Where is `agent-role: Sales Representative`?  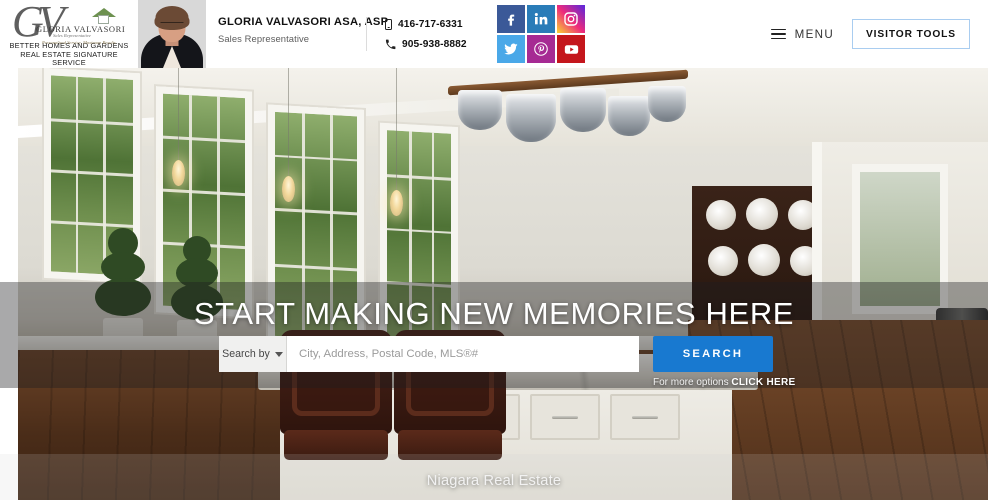 agent-role: Sales Representative is located at coordinates (264, 38).